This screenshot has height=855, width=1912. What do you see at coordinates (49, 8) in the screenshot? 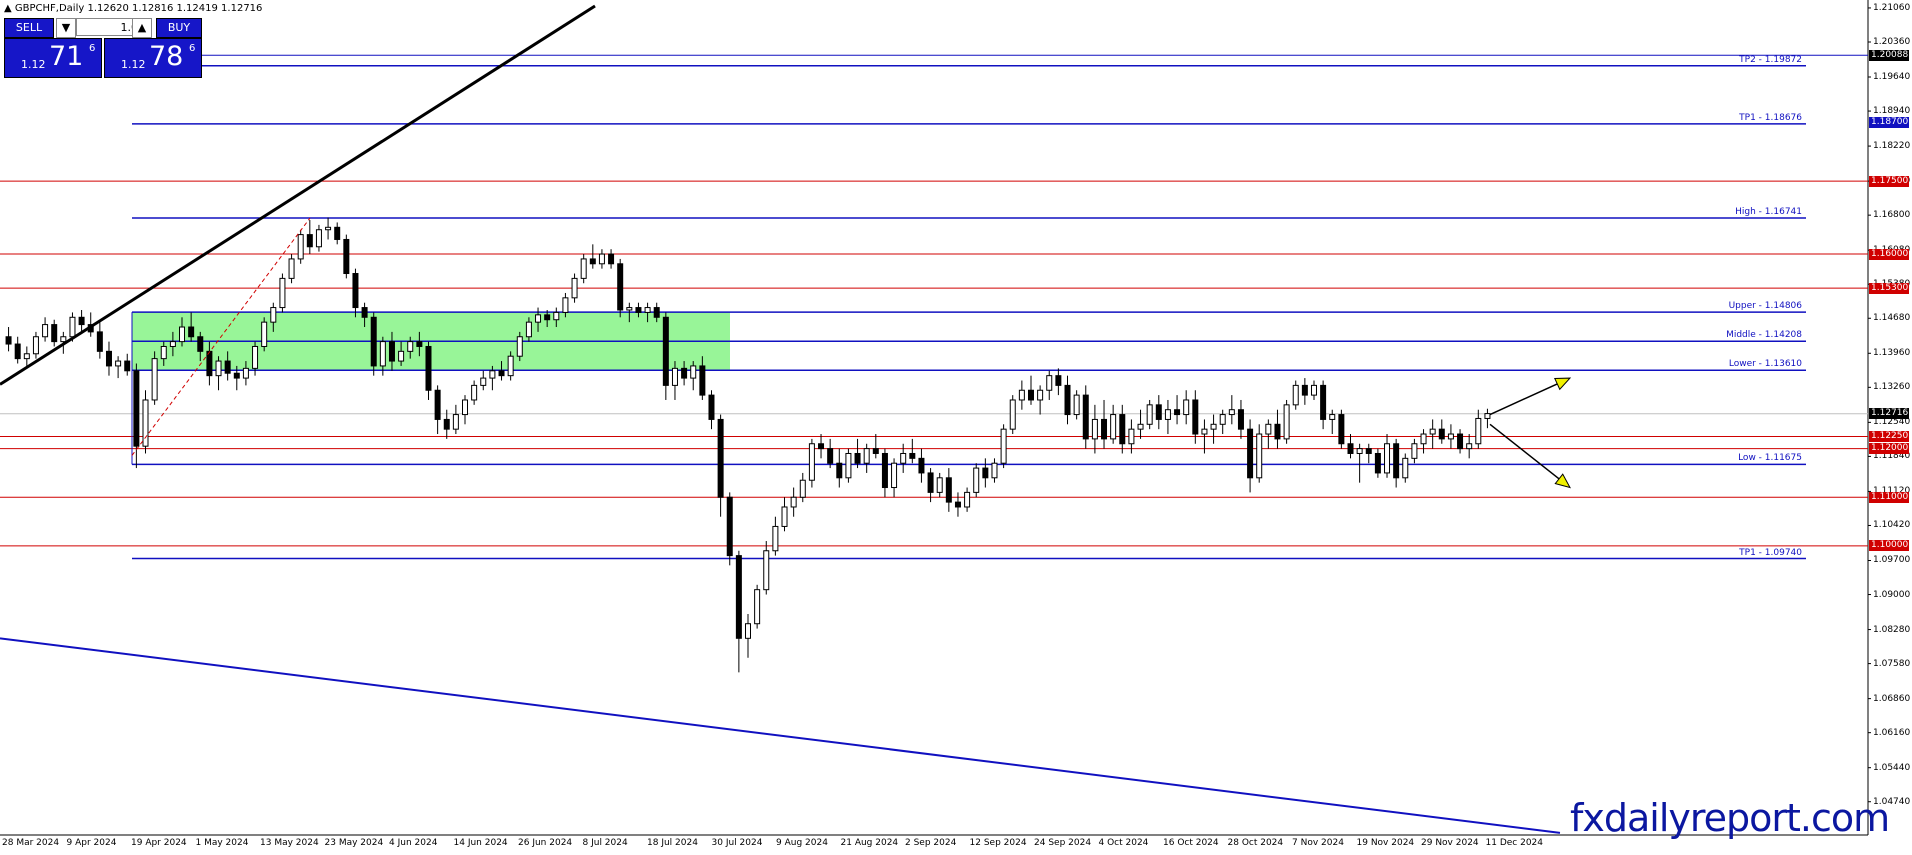
I see `symbol-label: GBPCHF,Daily` at bounding box center [49, 8].